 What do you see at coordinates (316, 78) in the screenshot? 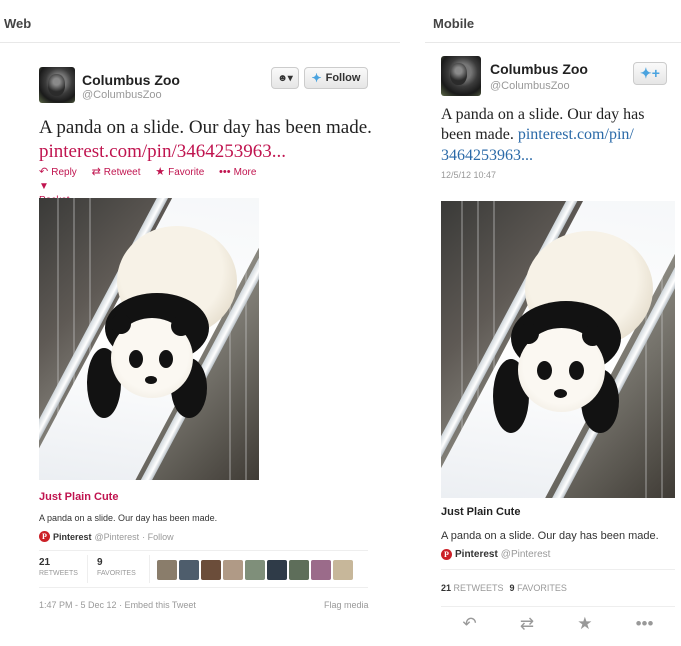
I see `twitter-bird-icon: ✦` at bounding box center [316, 78].